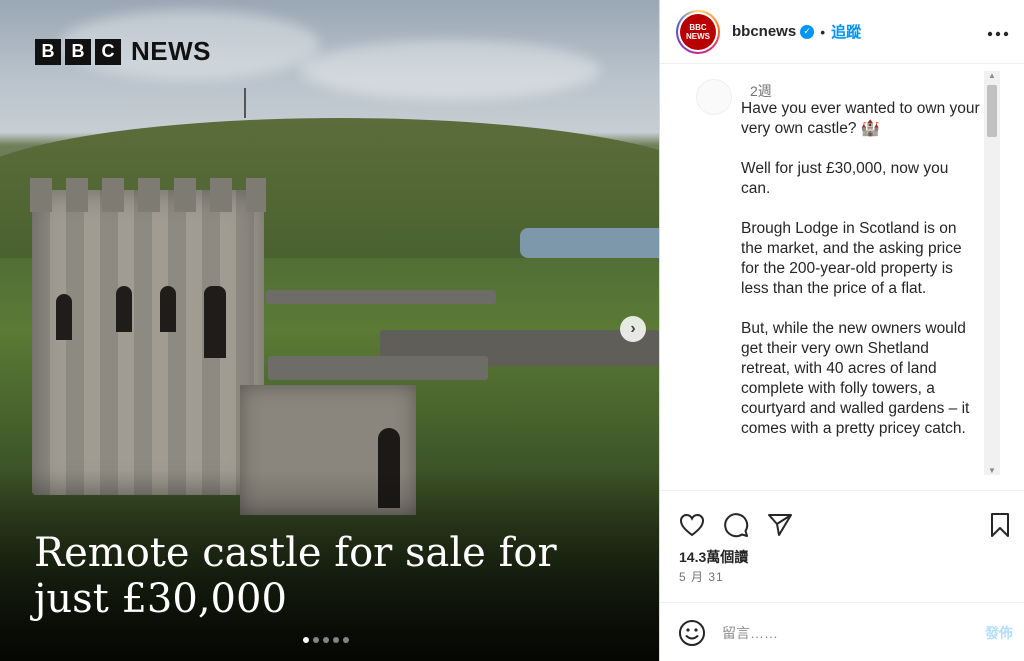  Describe the element at coordinates (807, 31) in the screenshot. I see `verified-badge-icon: ✓` at that location.